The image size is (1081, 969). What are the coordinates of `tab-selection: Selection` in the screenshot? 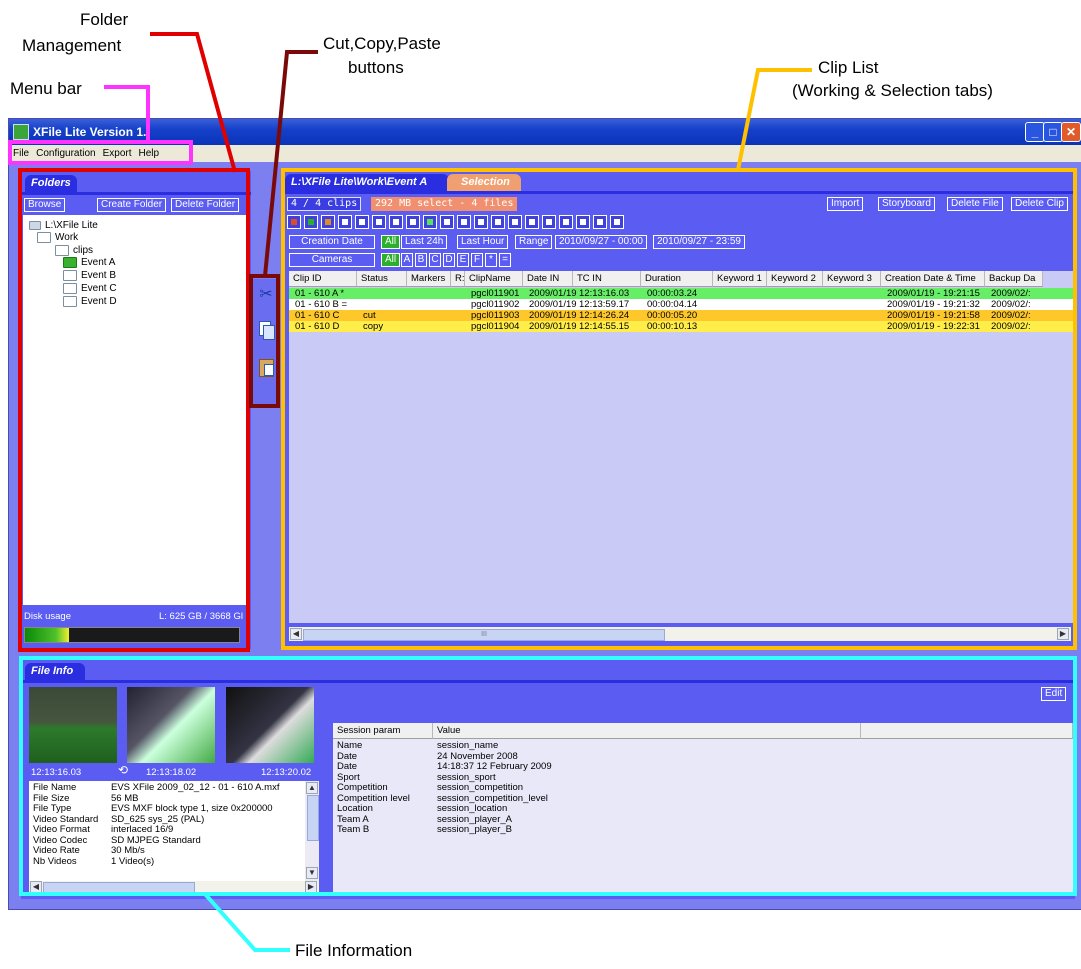 It's located at (484, 182).